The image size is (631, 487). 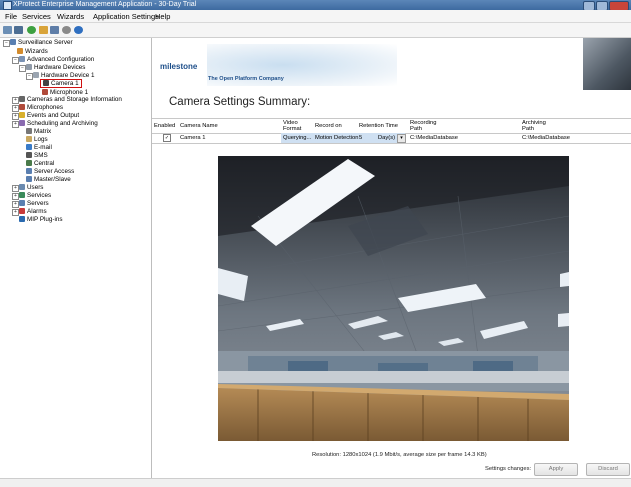 I want to click on camera-icon, so click(x=46, y=83).